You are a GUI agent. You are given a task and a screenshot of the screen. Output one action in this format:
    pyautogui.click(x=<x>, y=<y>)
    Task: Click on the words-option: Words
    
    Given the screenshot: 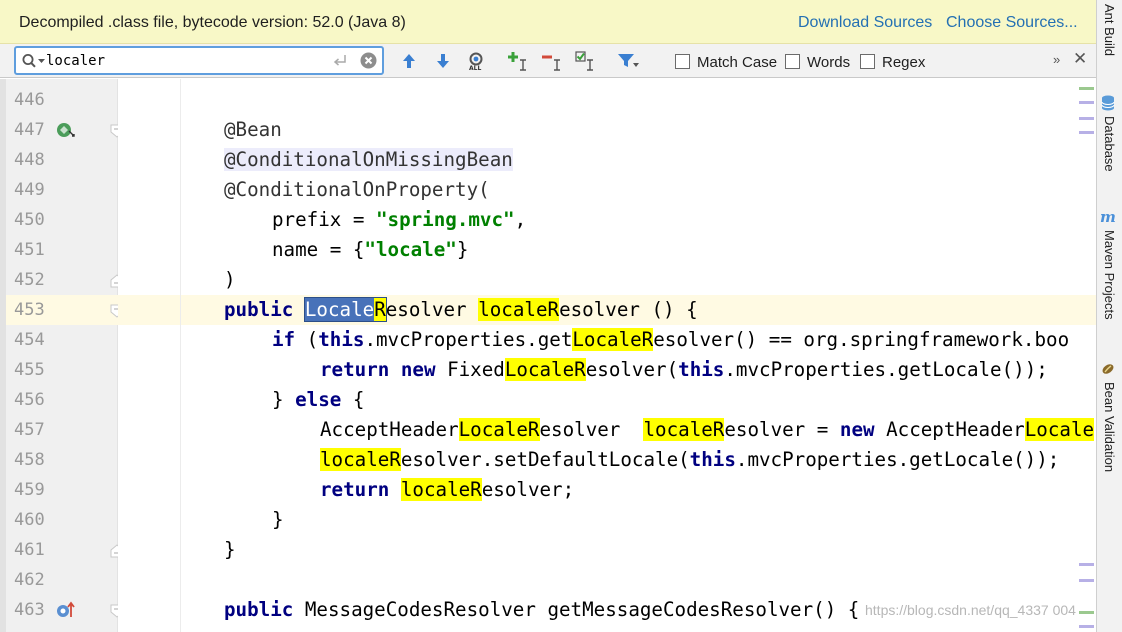 What is the action you would take?
    pyautogui.click(x=817, y=62)
    